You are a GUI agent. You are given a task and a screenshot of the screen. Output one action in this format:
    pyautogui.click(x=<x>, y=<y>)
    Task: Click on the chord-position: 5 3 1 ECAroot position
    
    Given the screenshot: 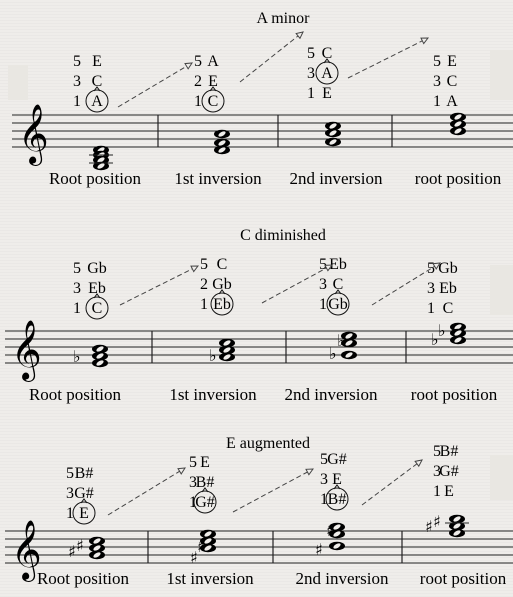 What is the action you would take?
    pyautogui.click(x=458, y=120)
    